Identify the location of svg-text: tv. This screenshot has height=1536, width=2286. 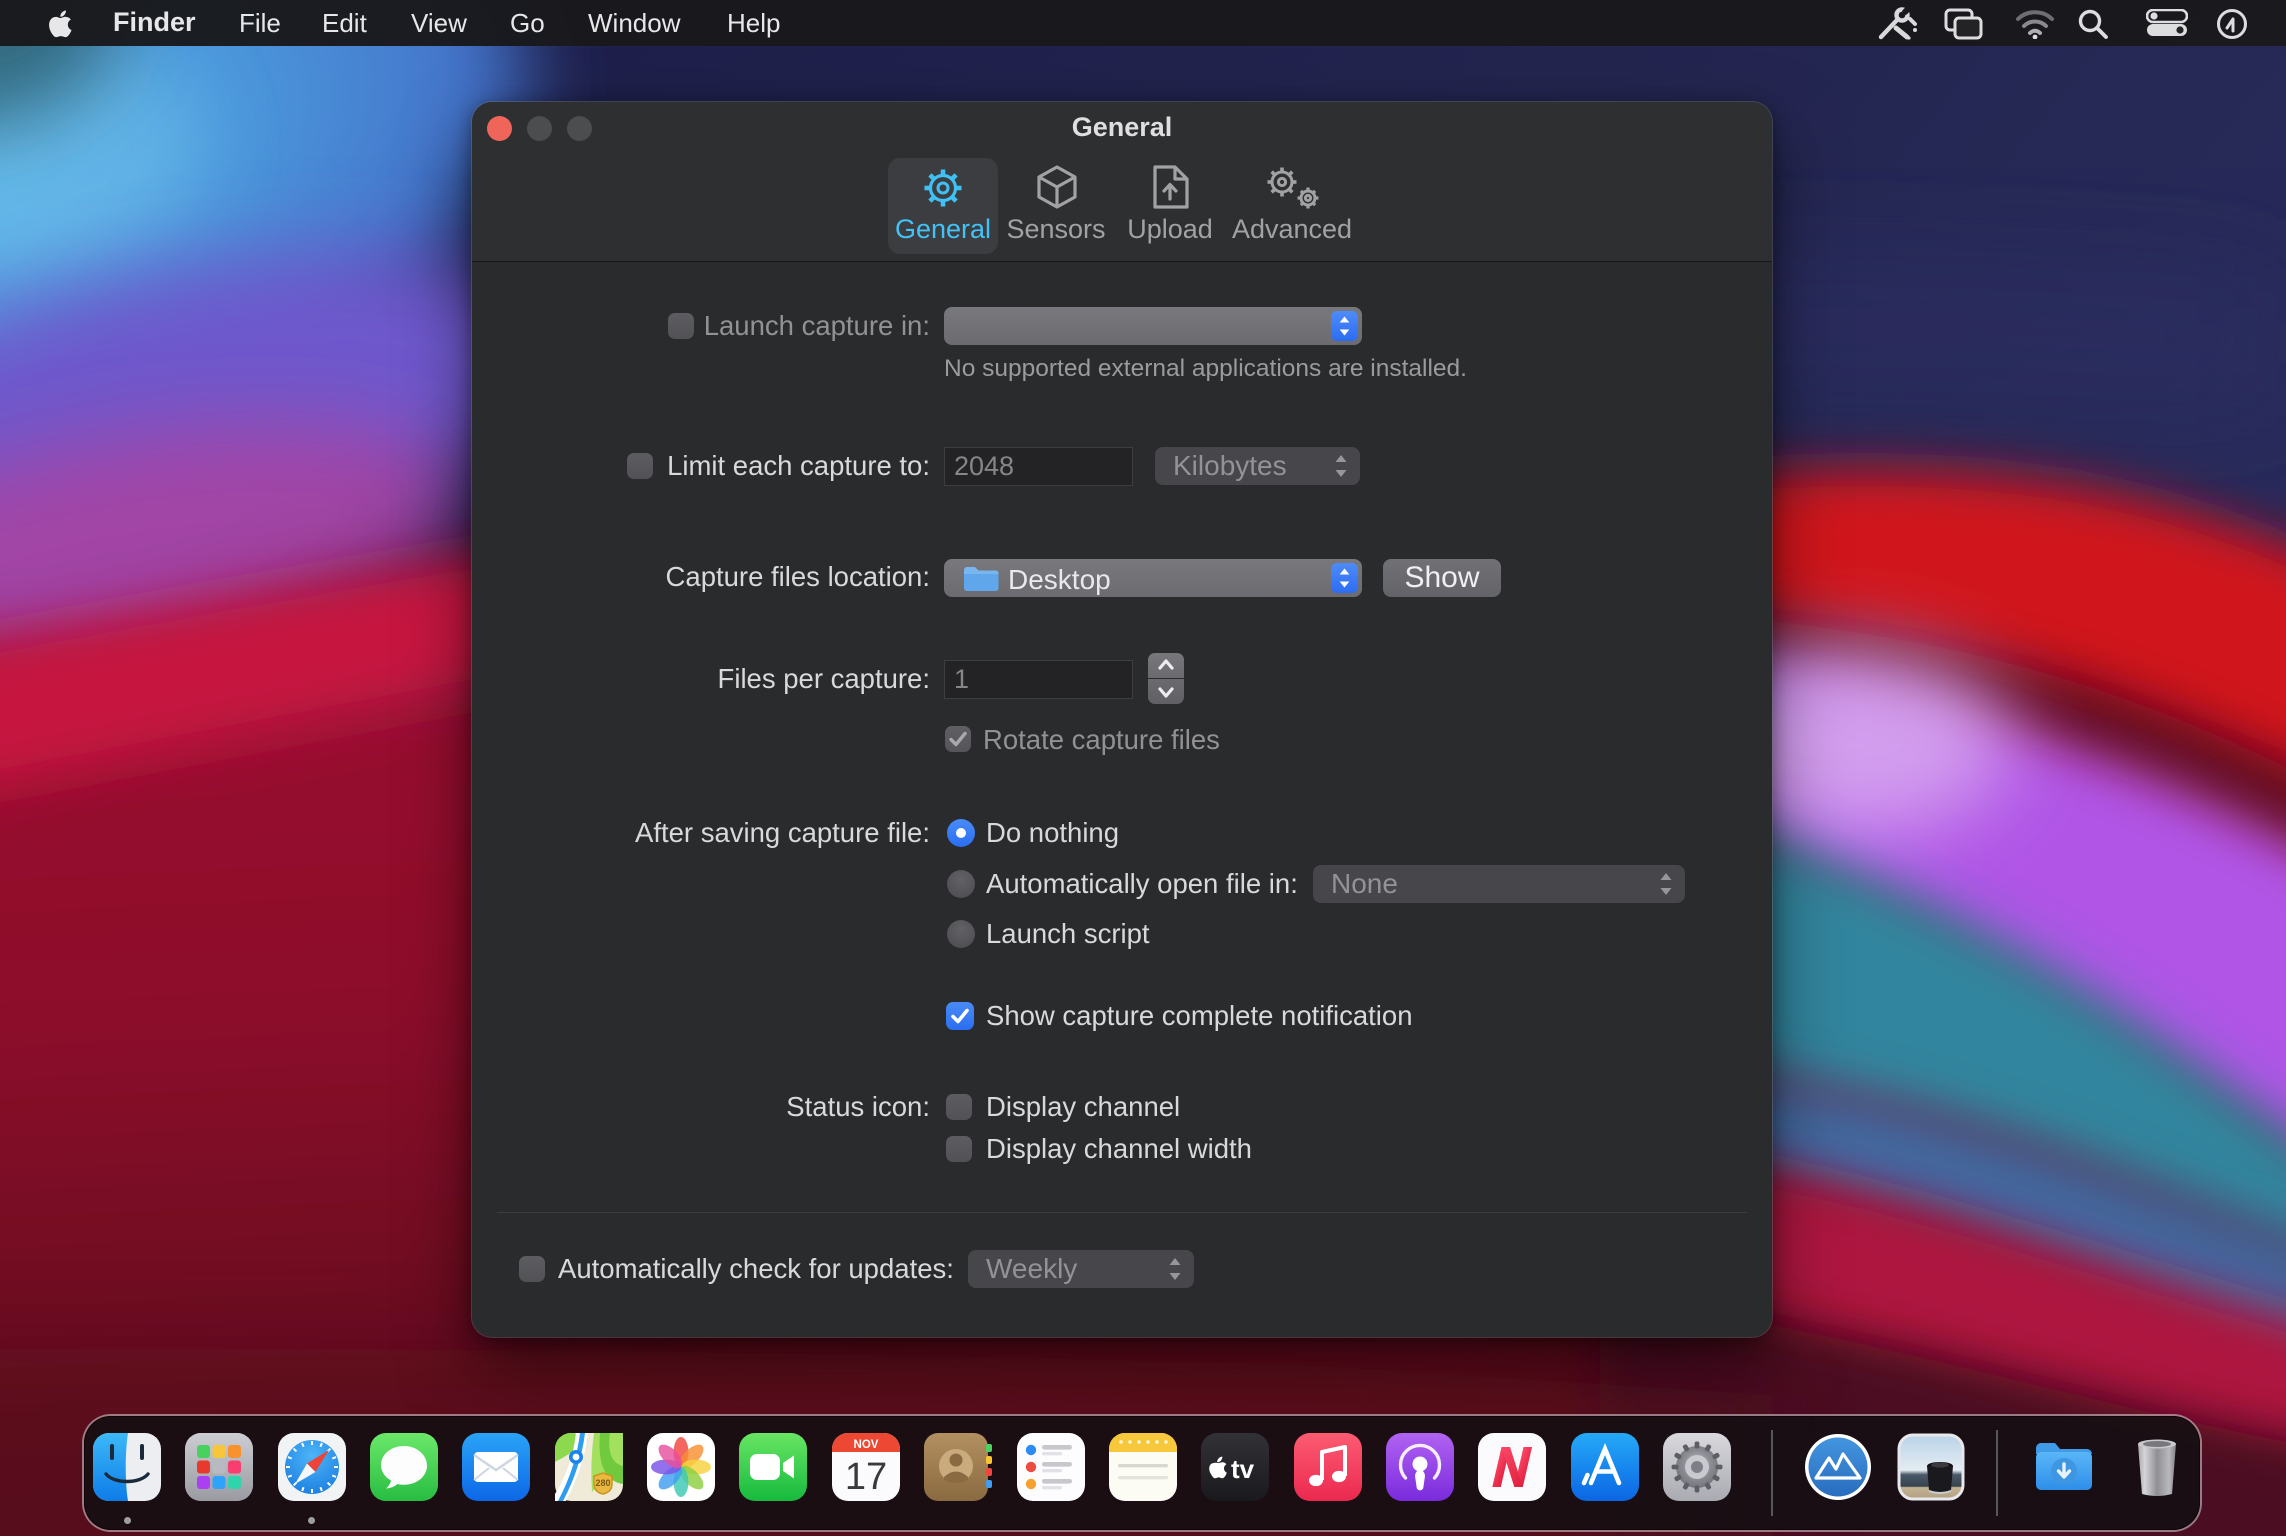
(1243, 1469).